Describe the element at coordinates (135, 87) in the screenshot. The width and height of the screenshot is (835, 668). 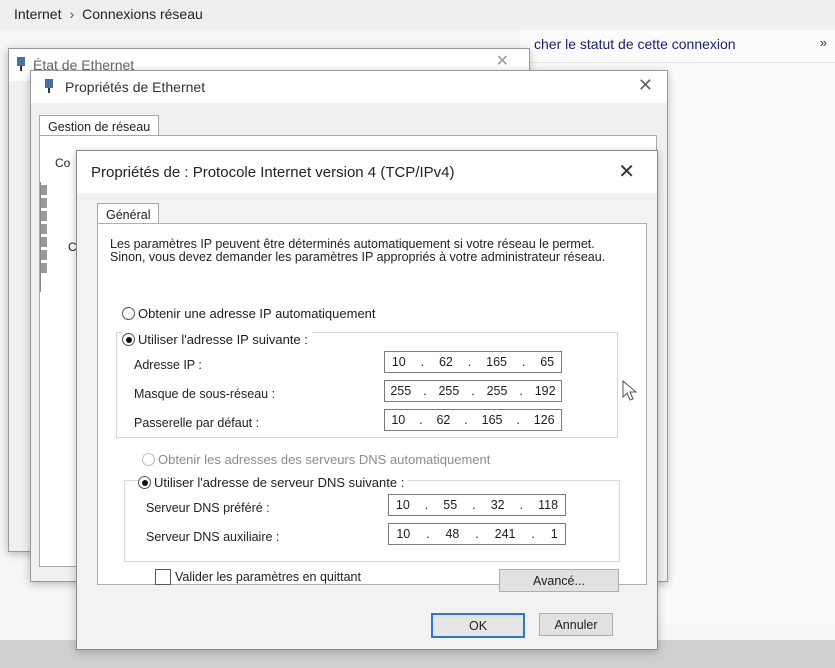
I see `ethernet-window-title: Propriétés de Ethernet` at that location.